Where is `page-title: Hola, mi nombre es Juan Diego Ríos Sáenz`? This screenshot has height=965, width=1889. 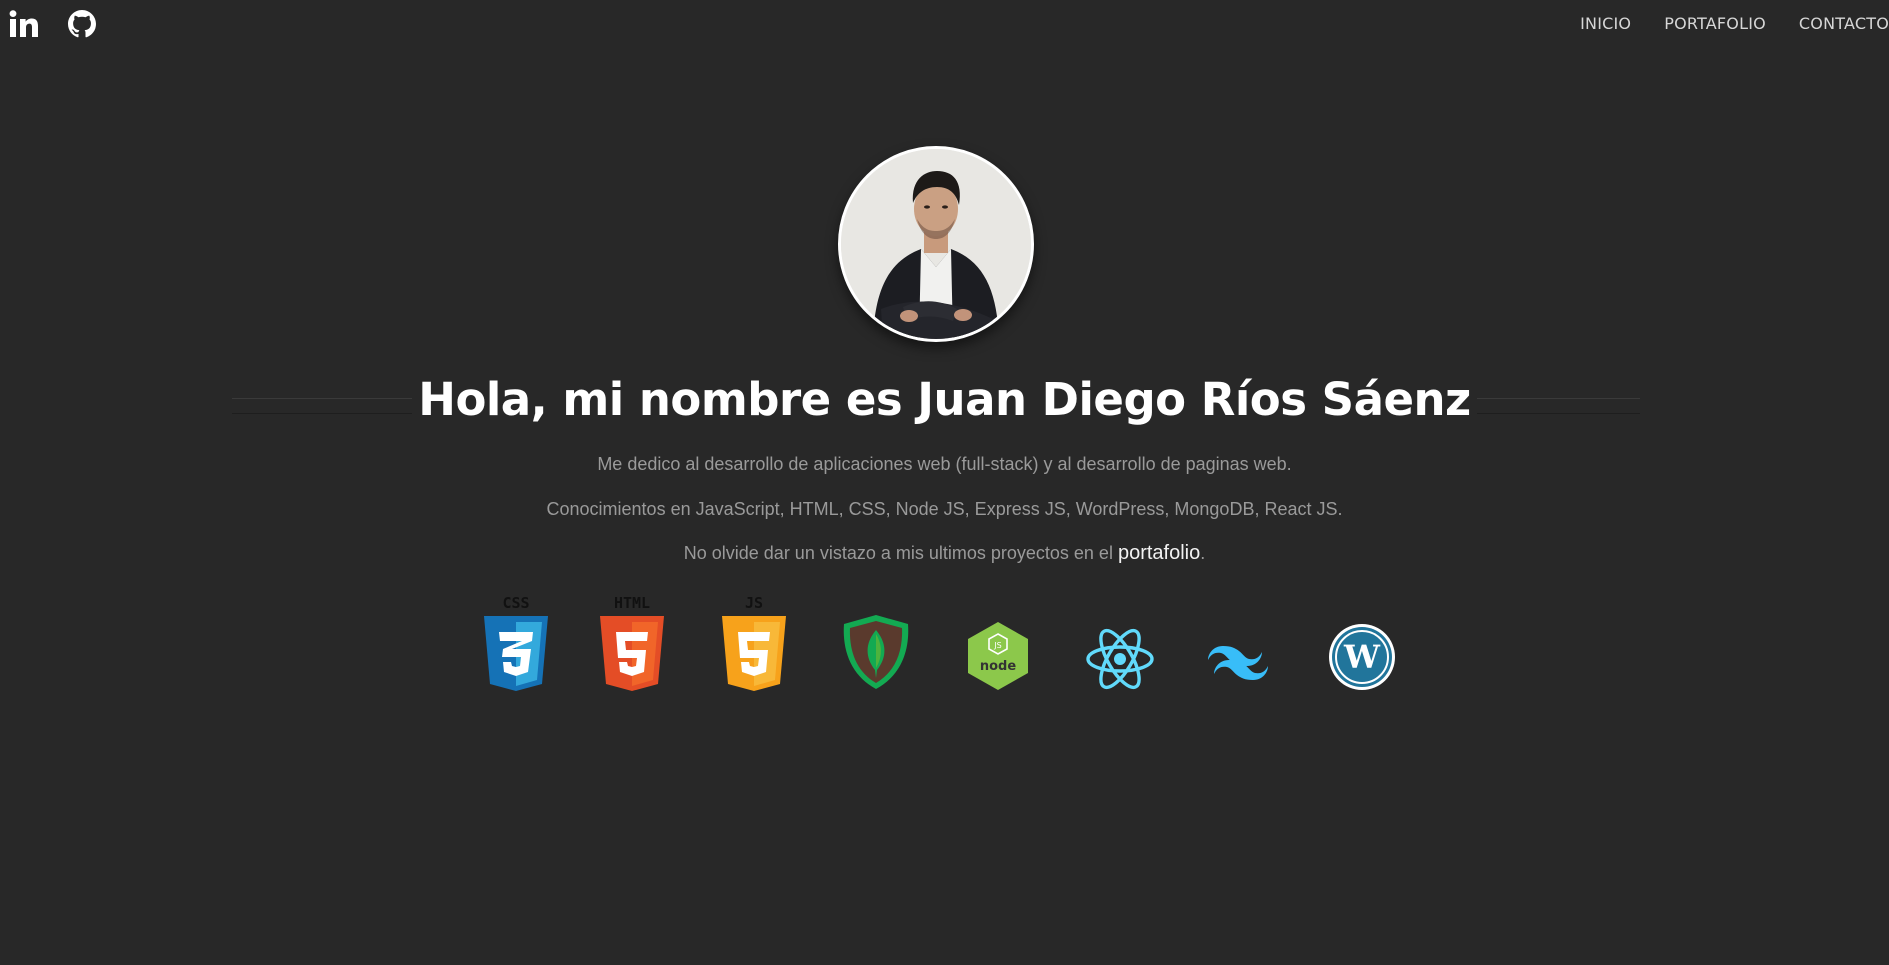 page-title: Hola, mi nombre es Juan Diego Ríos Sáenz is located at coordinates (944, 400).